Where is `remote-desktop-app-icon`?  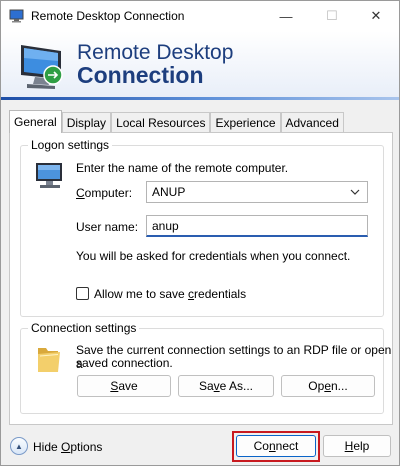
remote-desktop-app-icon is located at coordinates (16, 16).